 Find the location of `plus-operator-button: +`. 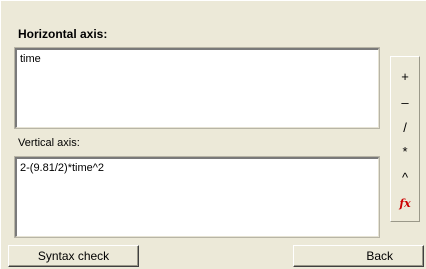

plus-operator-button: + is located at coordinates (405, 77).